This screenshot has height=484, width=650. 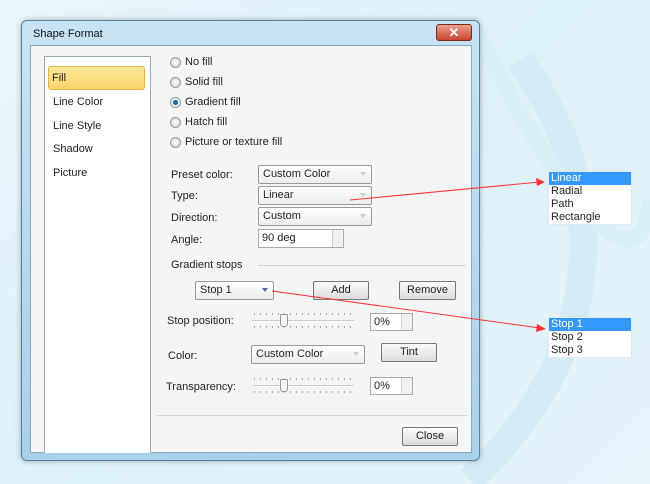 I want to click on annotation-arrows, so click(x=408, y=255).